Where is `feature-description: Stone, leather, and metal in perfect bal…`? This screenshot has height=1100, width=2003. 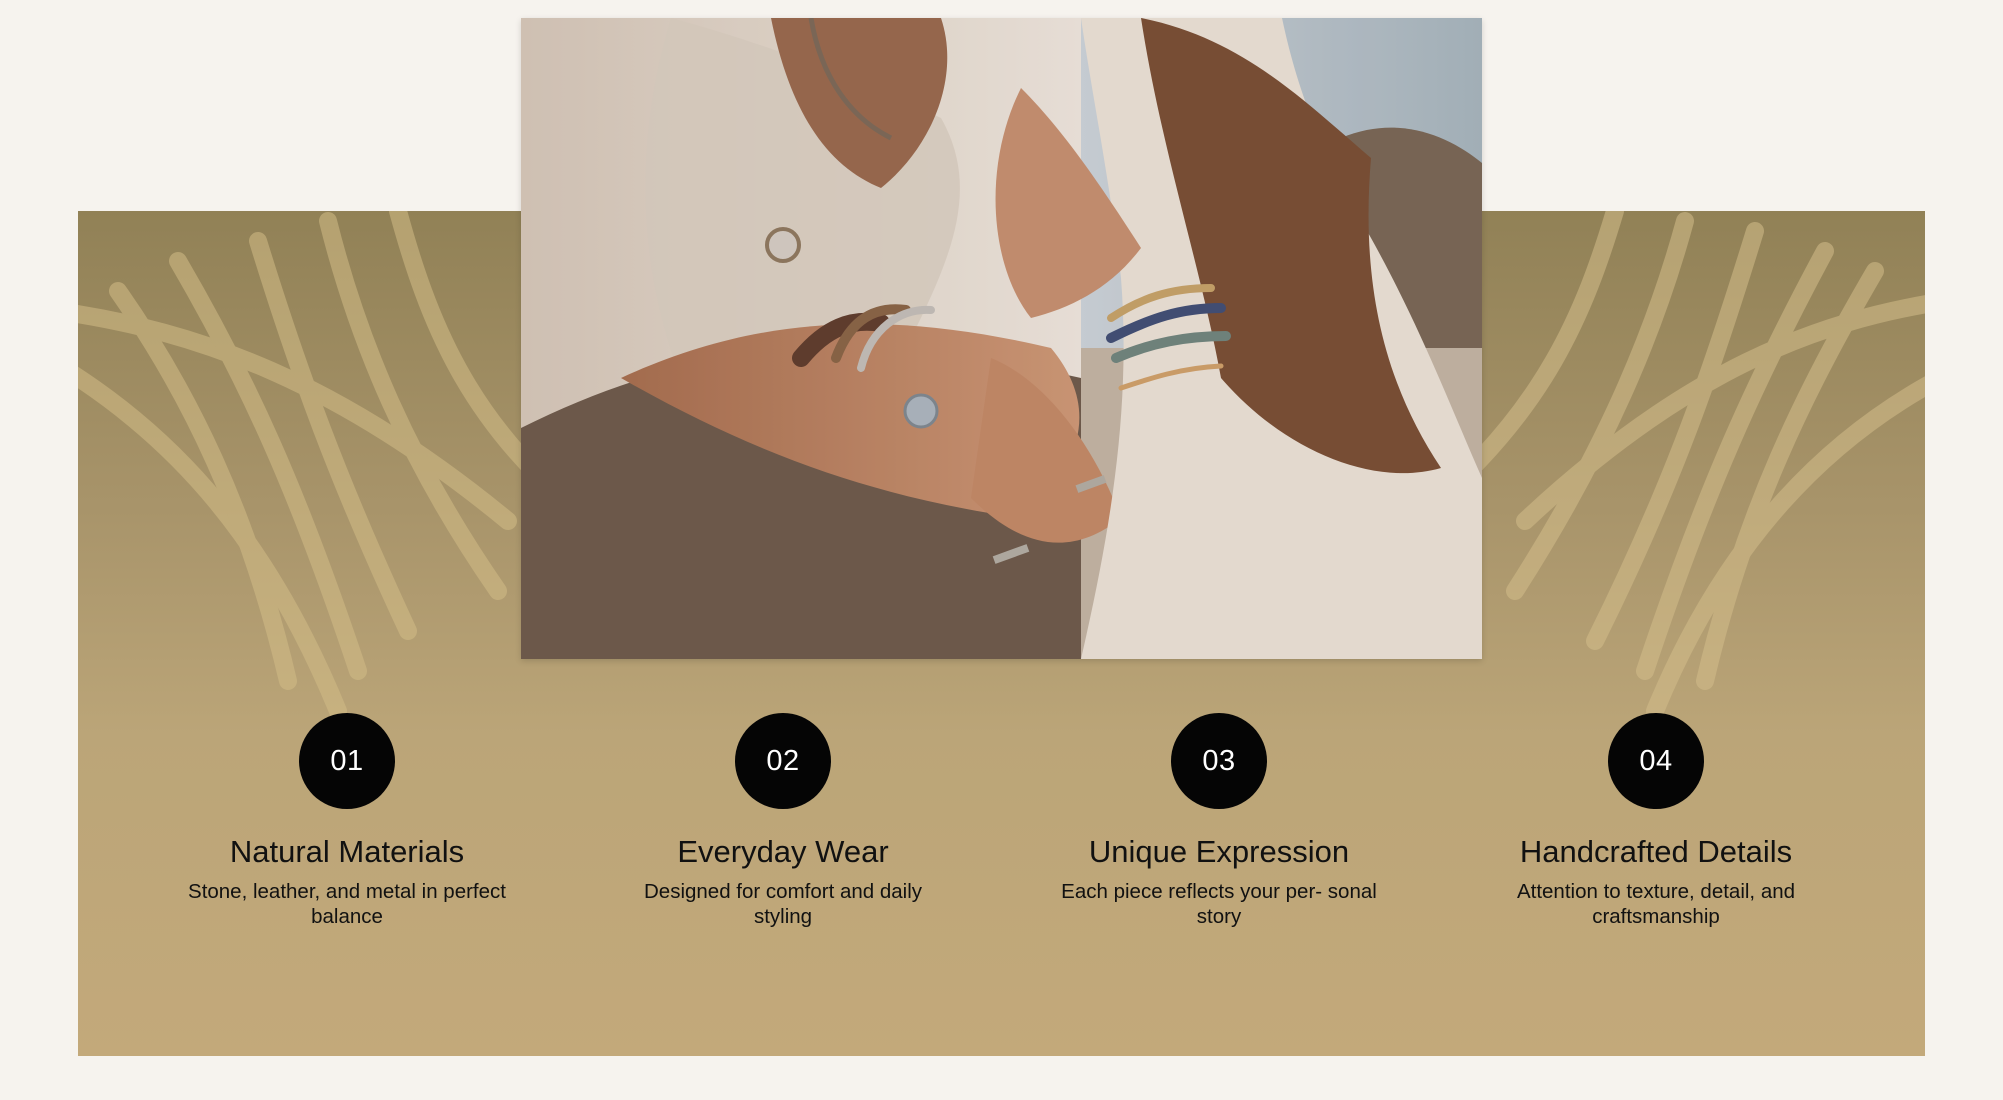
feature-description: Stone, leather, and metal in perfect bal… is located at coordinates (347, 904).